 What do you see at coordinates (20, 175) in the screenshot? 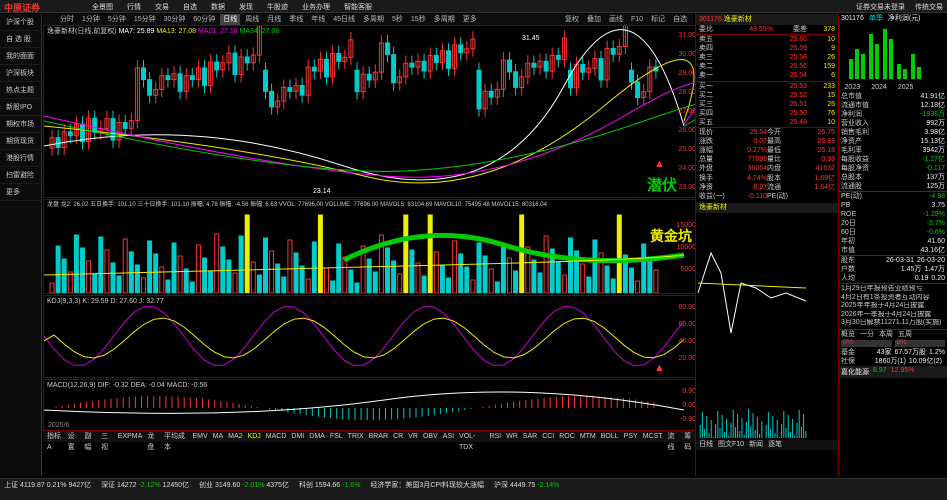
I see `sidebar-item: 扫雷避险` at bounding box center [20, 175].